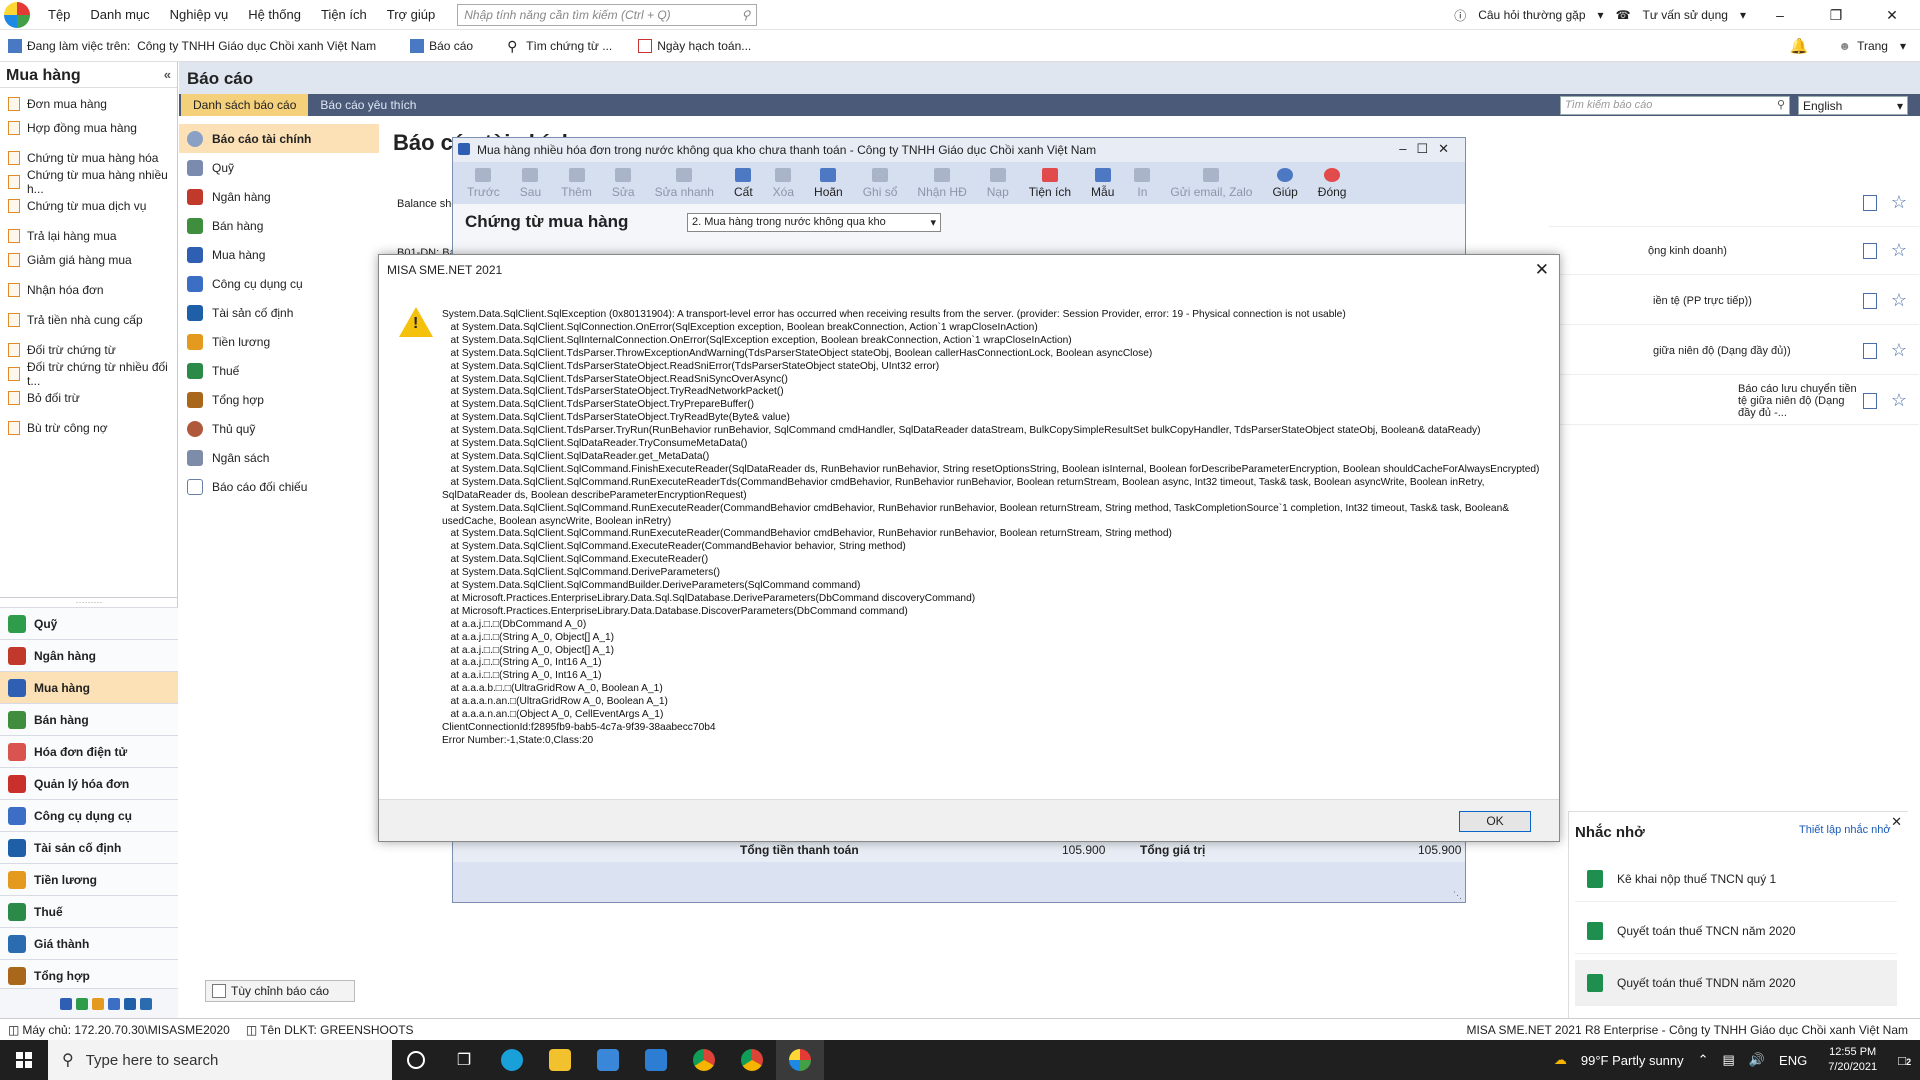 This screenshot has height=1080, width=1920. What do you see at coordinates (89, 911) in the screenshot?
I see `module-tax: Thuế` at bounding box center [89, 911].